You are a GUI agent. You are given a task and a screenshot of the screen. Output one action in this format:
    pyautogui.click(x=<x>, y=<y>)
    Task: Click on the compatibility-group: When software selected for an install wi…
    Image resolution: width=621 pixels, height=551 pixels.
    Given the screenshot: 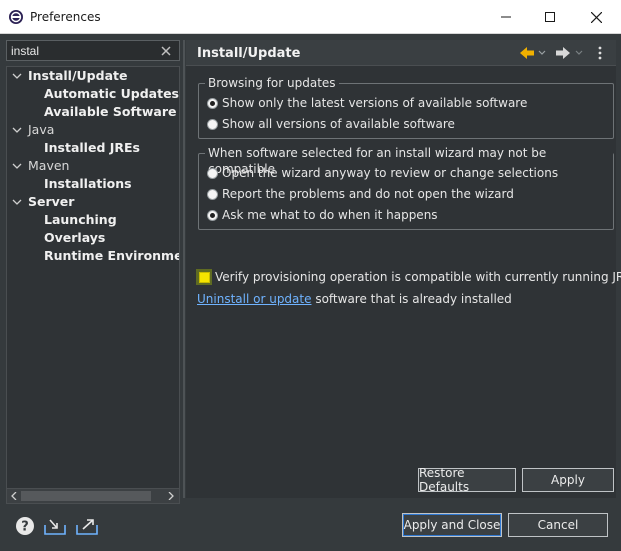 What is the action you would take?
    pyautogui.click(x=406, y=187)
    